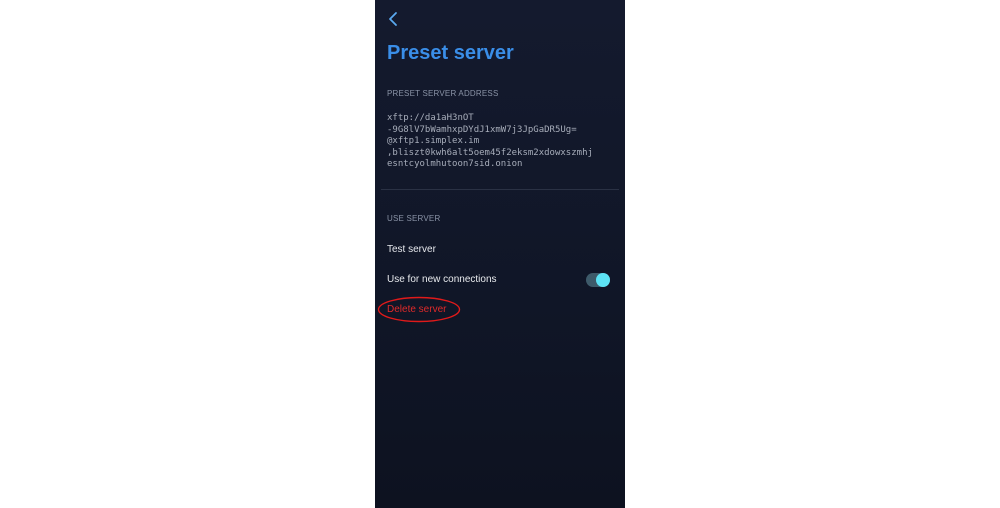 The height and width of the screenshot is (508, 1000). Describe the element at coordinates (411, 249) in the screenshot. I see `test-server-button: Test server` at that location.